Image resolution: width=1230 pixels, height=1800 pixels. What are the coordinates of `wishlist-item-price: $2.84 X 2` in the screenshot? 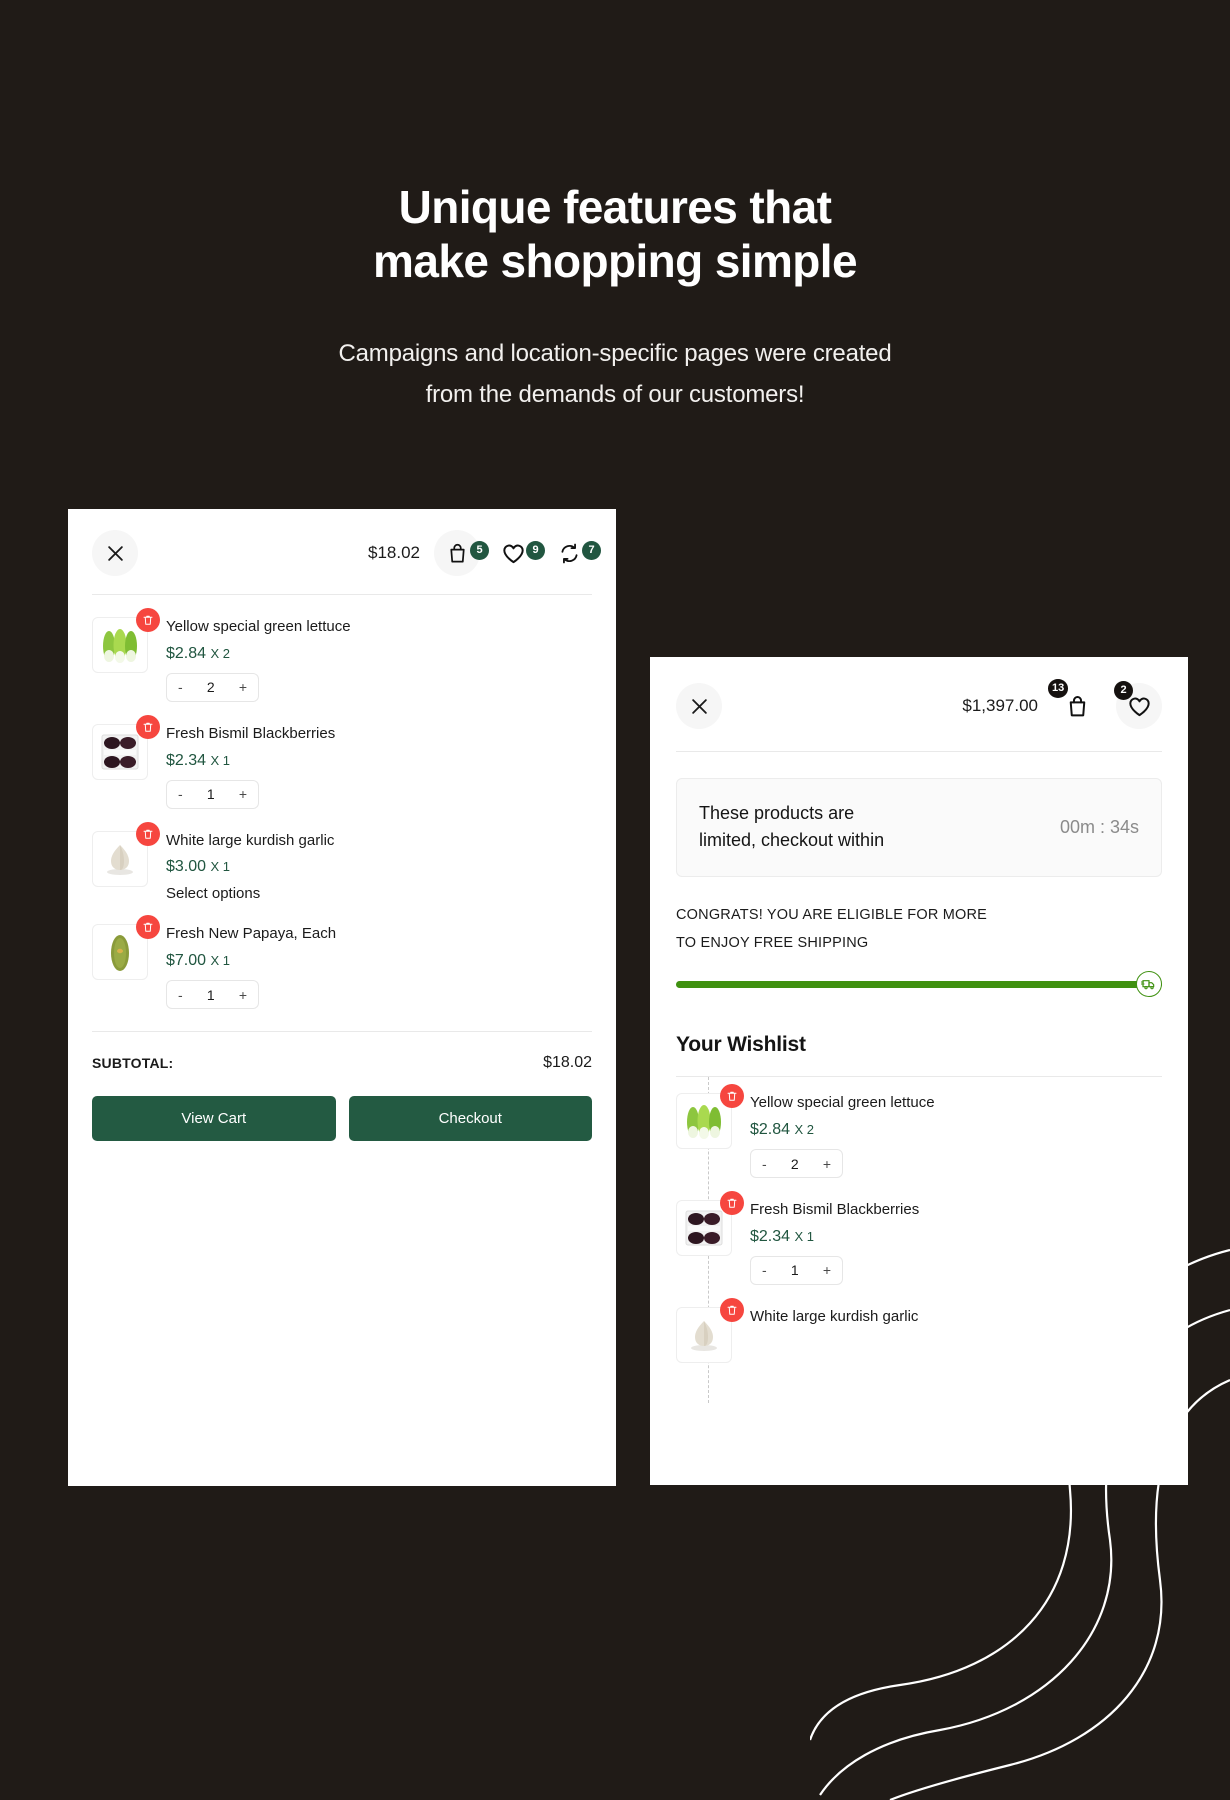 It's located at (842, 1130).